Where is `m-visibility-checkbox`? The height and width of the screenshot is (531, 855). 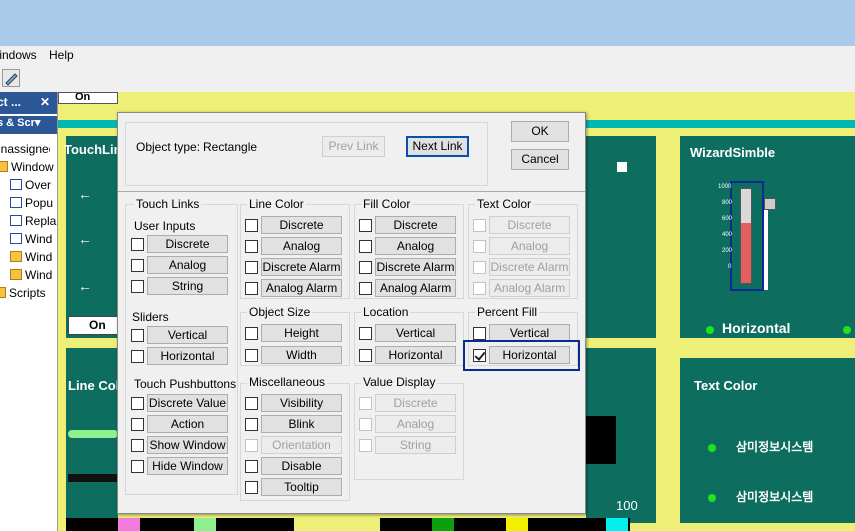 m-visibility-checkbox is located at coordinates (251, 403).